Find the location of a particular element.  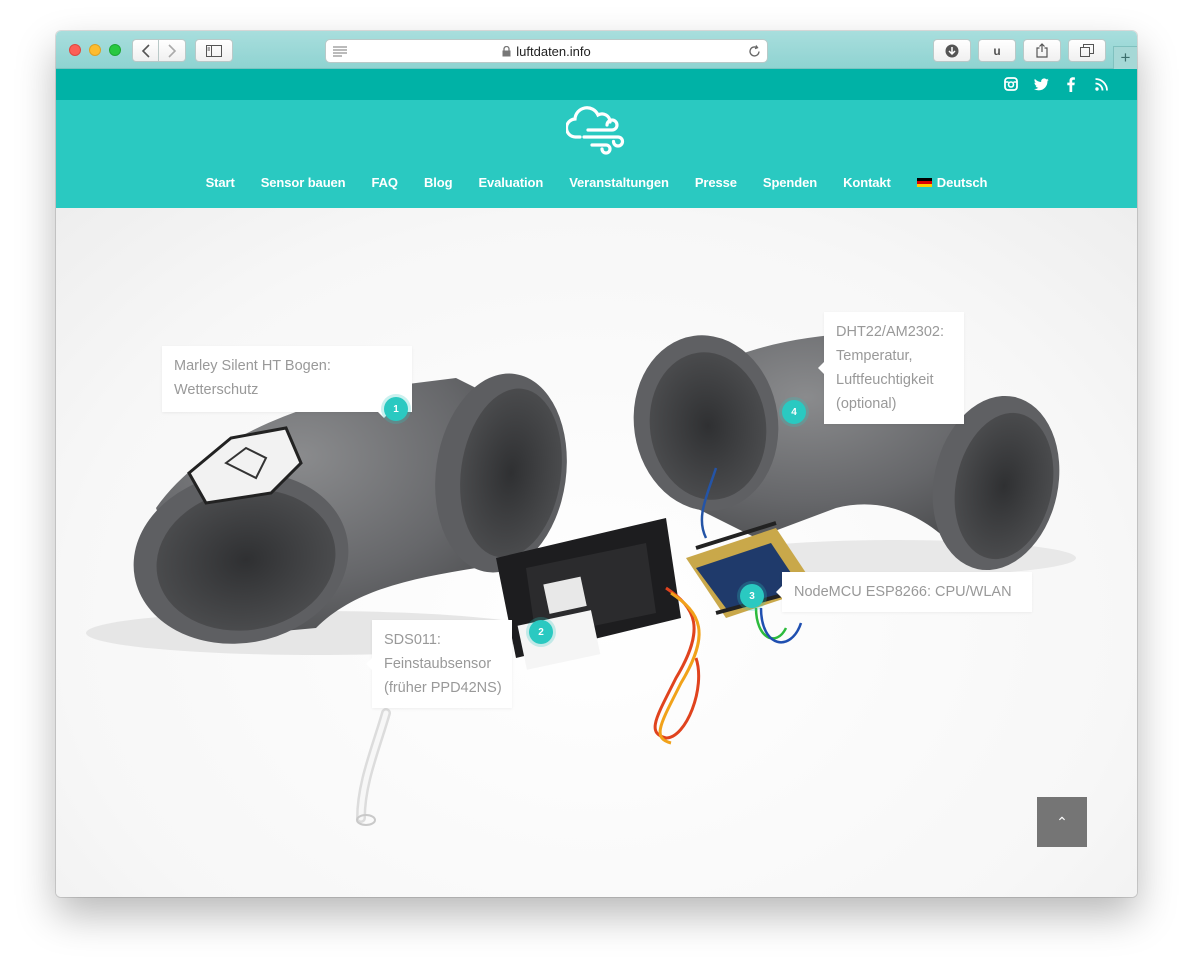

facebook-icon is located at coordinates (1071, 84).